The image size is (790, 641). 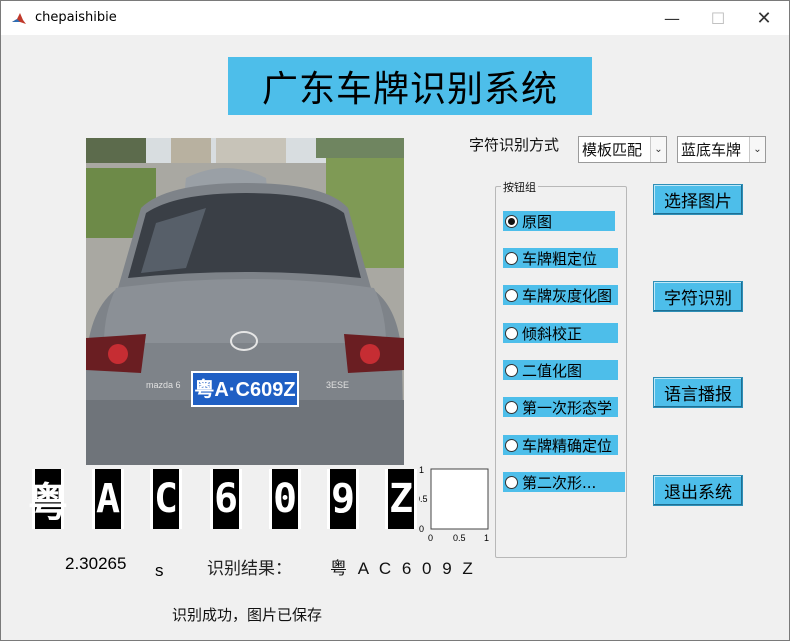 What do you see at coordinates (166, 499) in the screenshot?
I see `segmented-char-3: C` at bounding box center [166, 499].